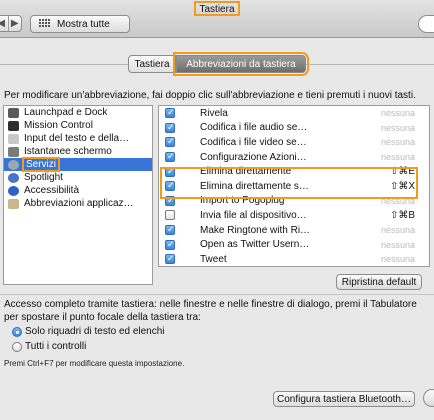  Describe the element at coordinates (294, 244) in the screenshot. I see `list-item: Open as Twitter Usern… nessuna` at that location.